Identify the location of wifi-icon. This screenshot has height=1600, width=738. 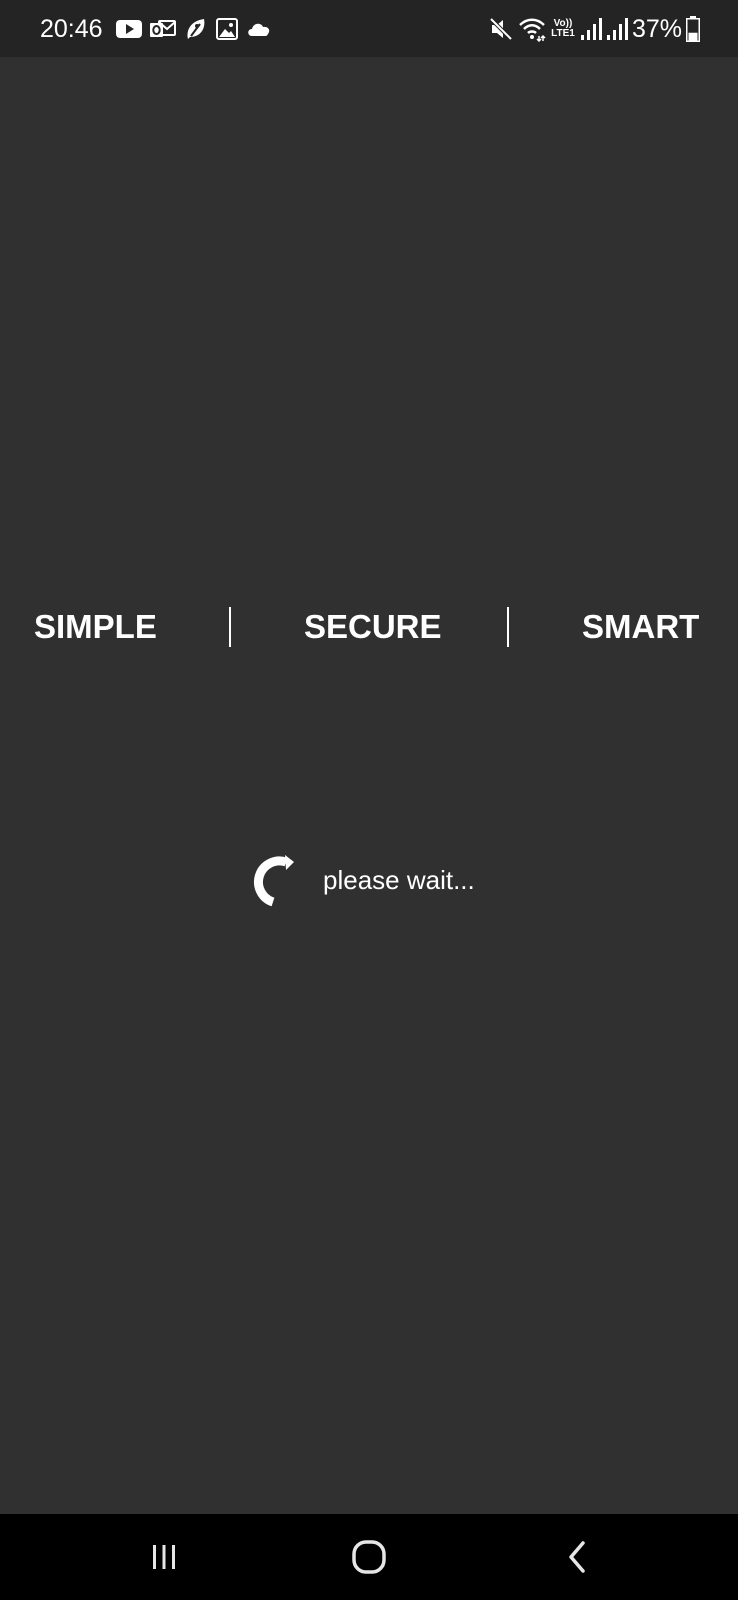
(532, 29).